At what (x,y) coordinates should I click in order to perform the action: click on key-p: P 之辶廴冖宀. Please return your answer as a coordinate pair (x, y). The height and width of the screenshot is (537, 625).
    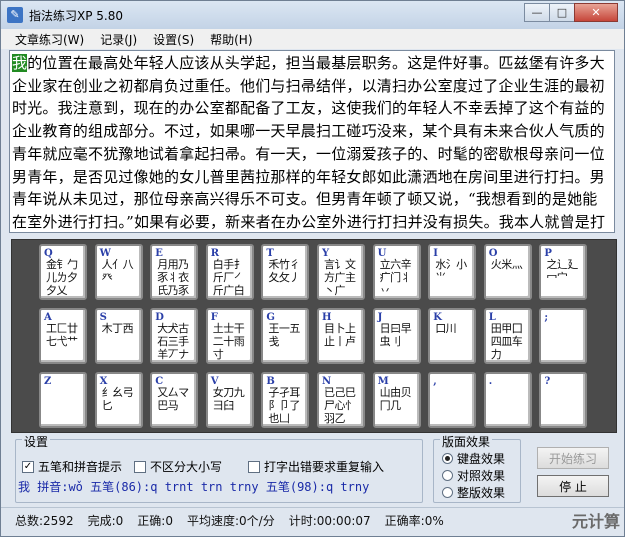
    Looking at the image, I should click on (563, 272).